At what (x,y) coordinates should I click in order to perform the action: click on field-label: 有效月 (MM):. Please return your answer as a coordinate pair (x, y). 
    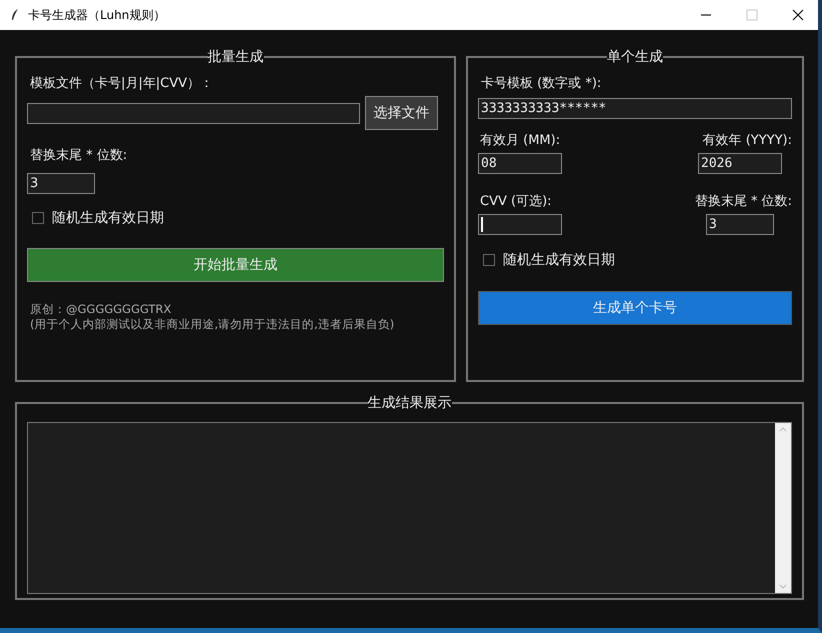
    Looking at the image, I should click on (521, 140).